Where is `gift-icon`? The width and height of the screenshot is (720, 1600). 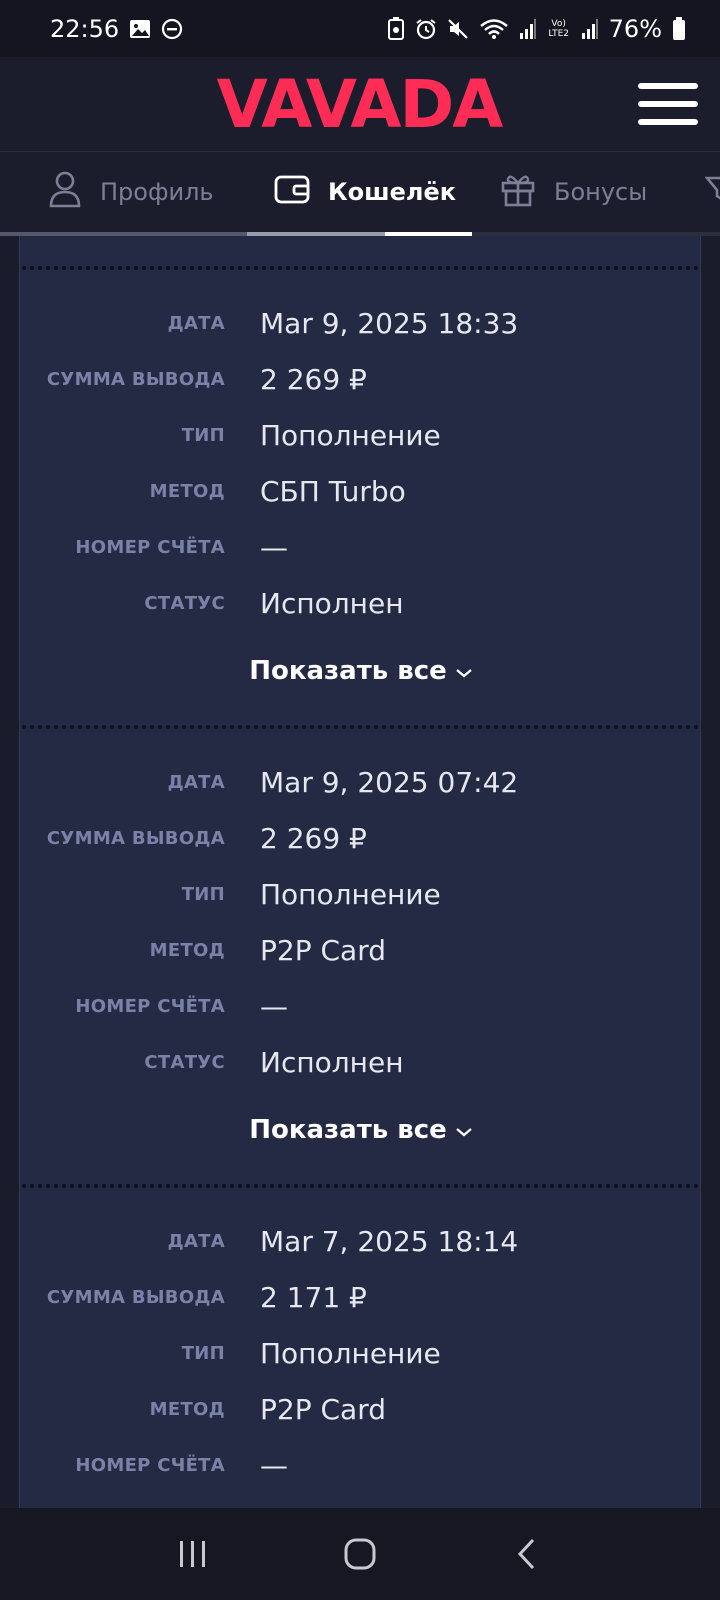 gift-icon is located at coordinates (518, 192).